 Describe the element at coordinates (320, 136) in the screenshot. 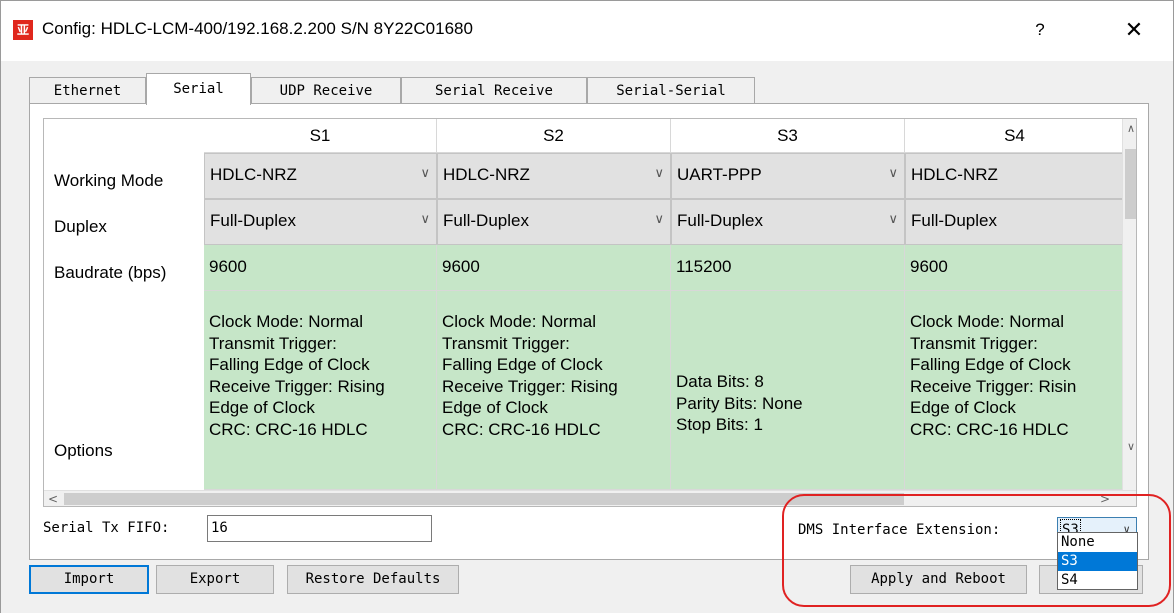

I see `column-header-s1: S1` at that location.